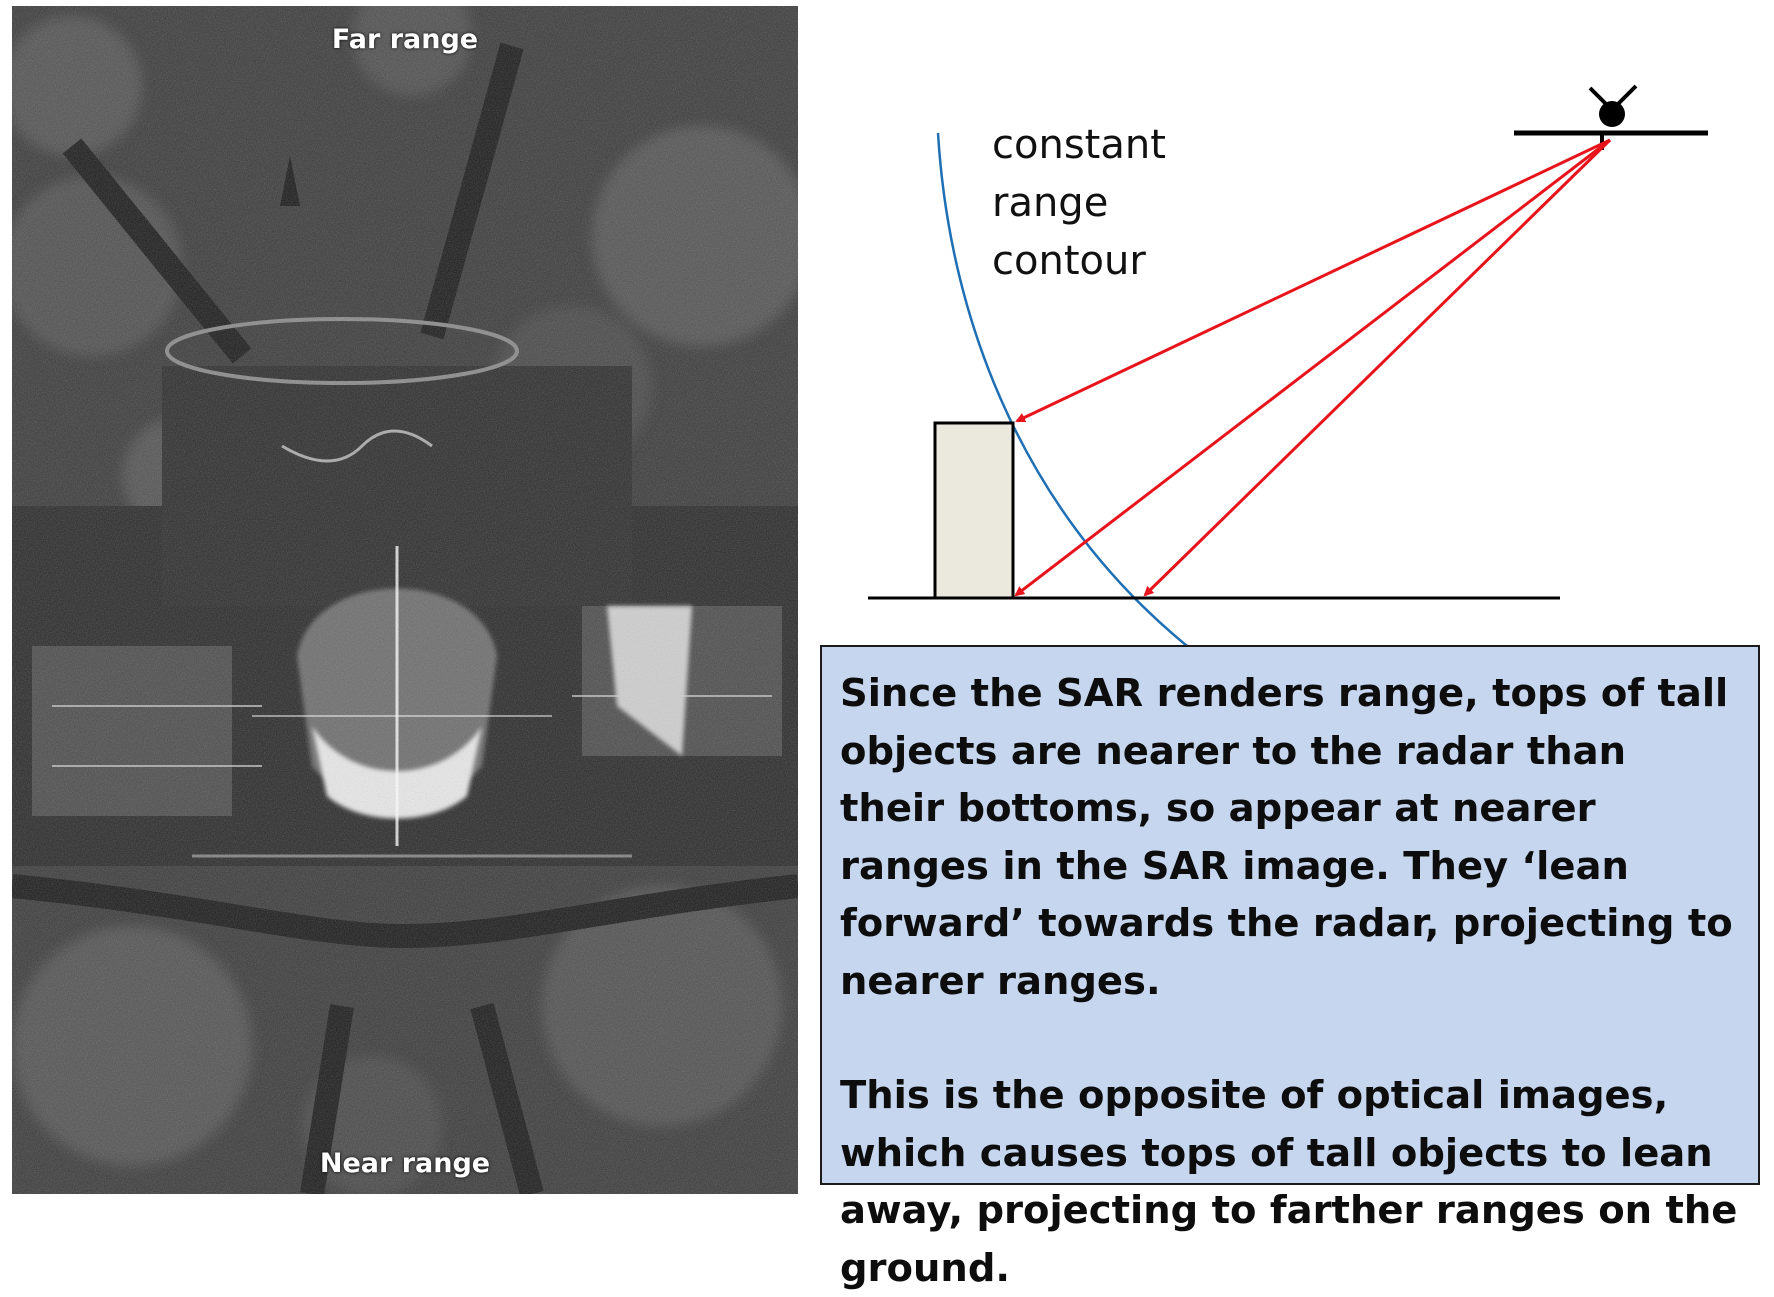 Image resolution: width=1774 pixels, height=1297 pixels. What do you see at coordinates (1612, 114) in the screenshot?
I see `radar-antenna-icon` at bounding box center [1612, 114].